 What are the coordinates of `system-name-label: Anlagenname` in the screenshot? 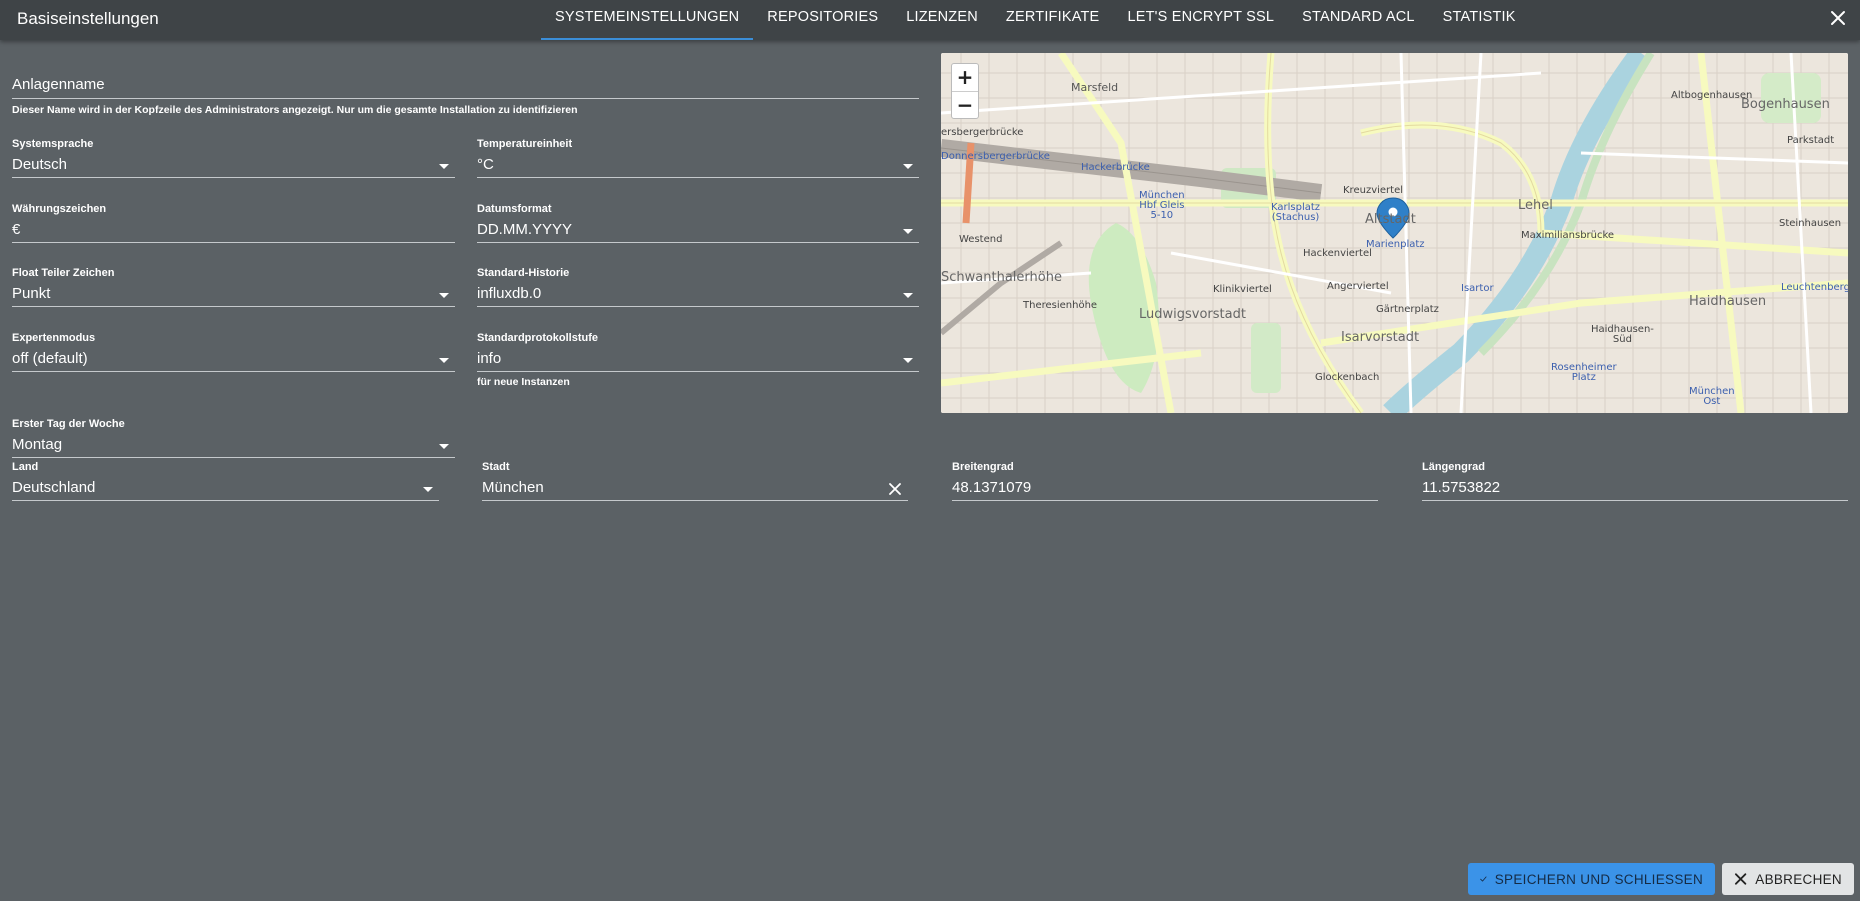 It's located at (58, 84).